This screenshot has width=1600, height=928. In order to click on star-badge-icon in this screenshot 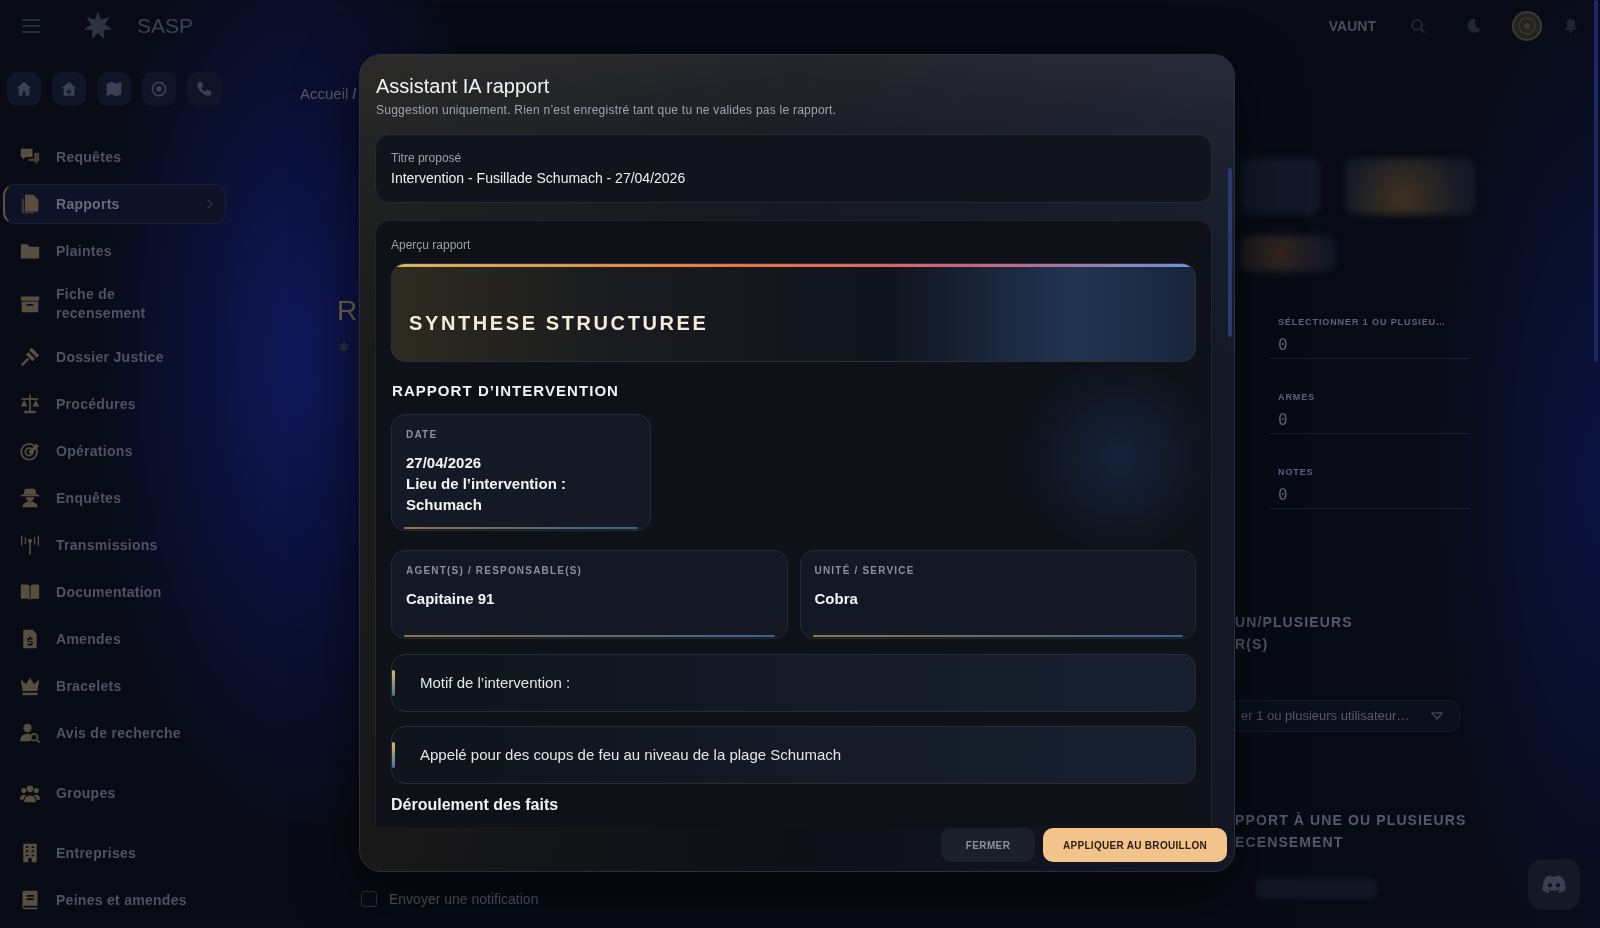, I will do `click(98, 26)`.